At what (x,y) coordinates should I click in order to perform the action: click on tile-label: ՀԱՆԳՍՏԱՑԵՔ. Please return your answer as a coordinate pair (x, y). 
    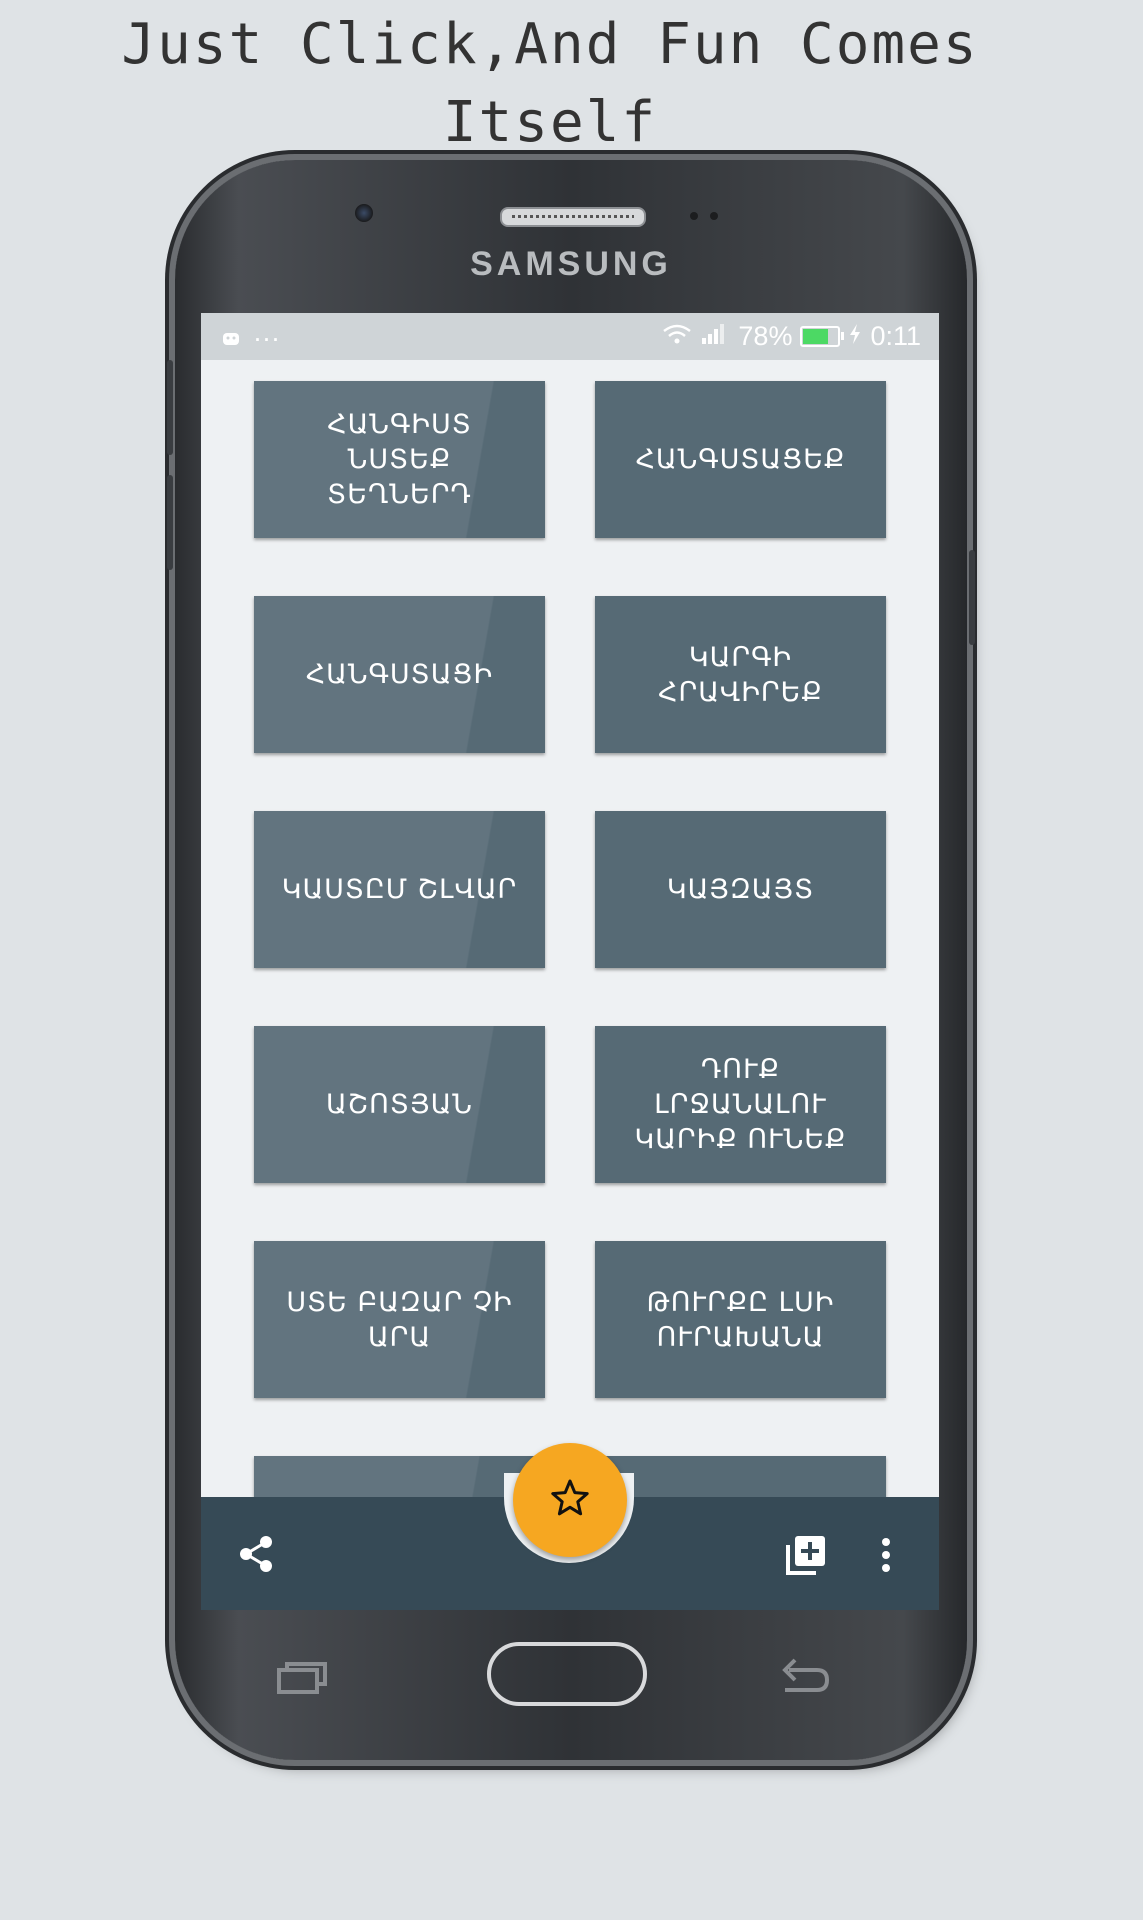
    Looking at the image, I should click on (740, 459).